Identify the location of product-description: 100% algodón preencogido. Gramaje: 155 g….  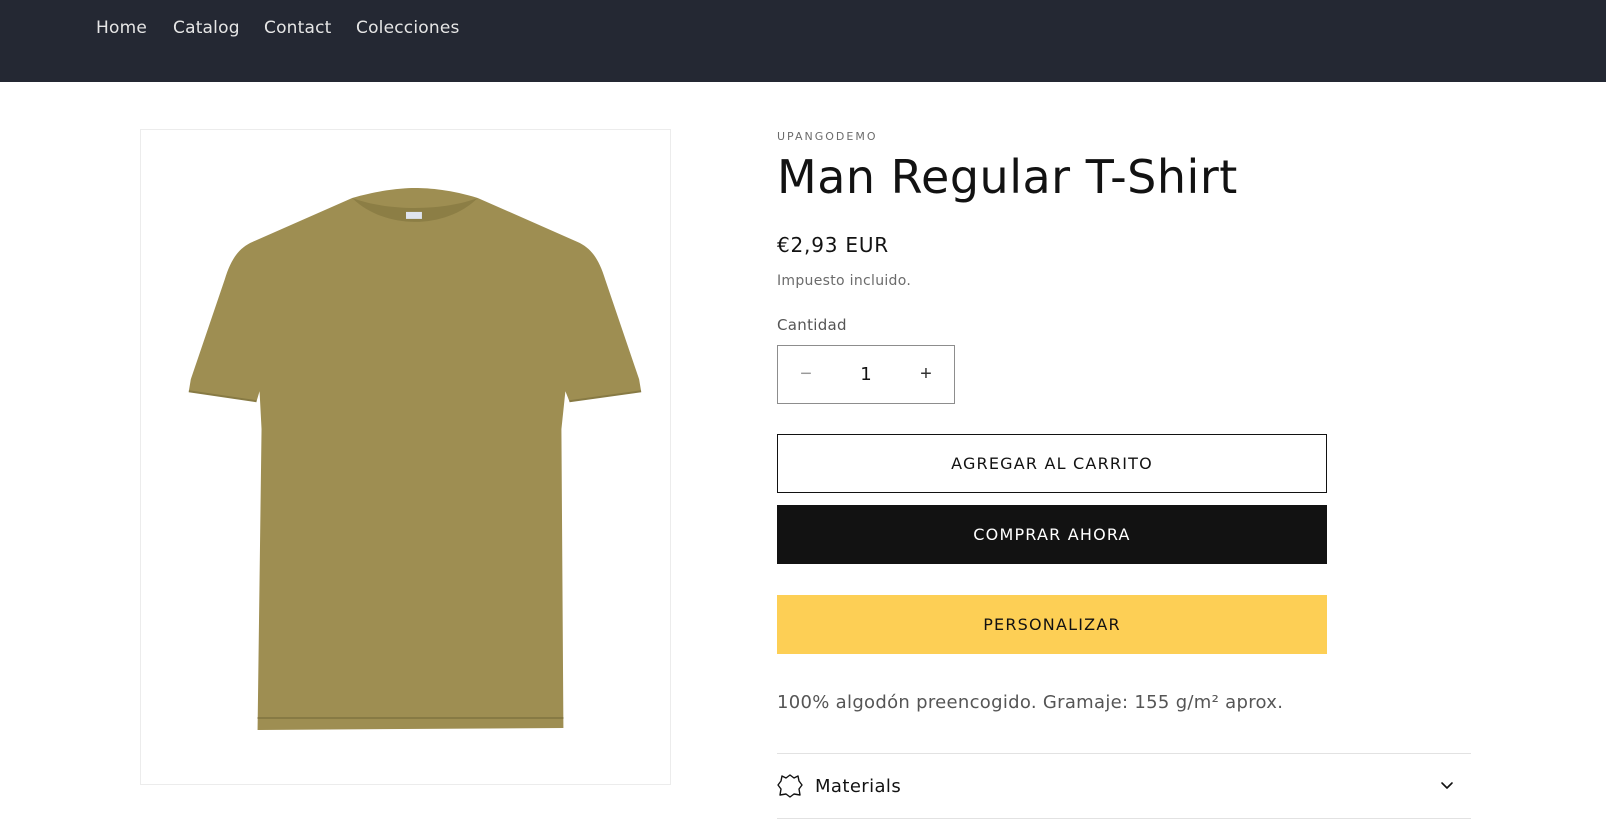
(1030, 702).